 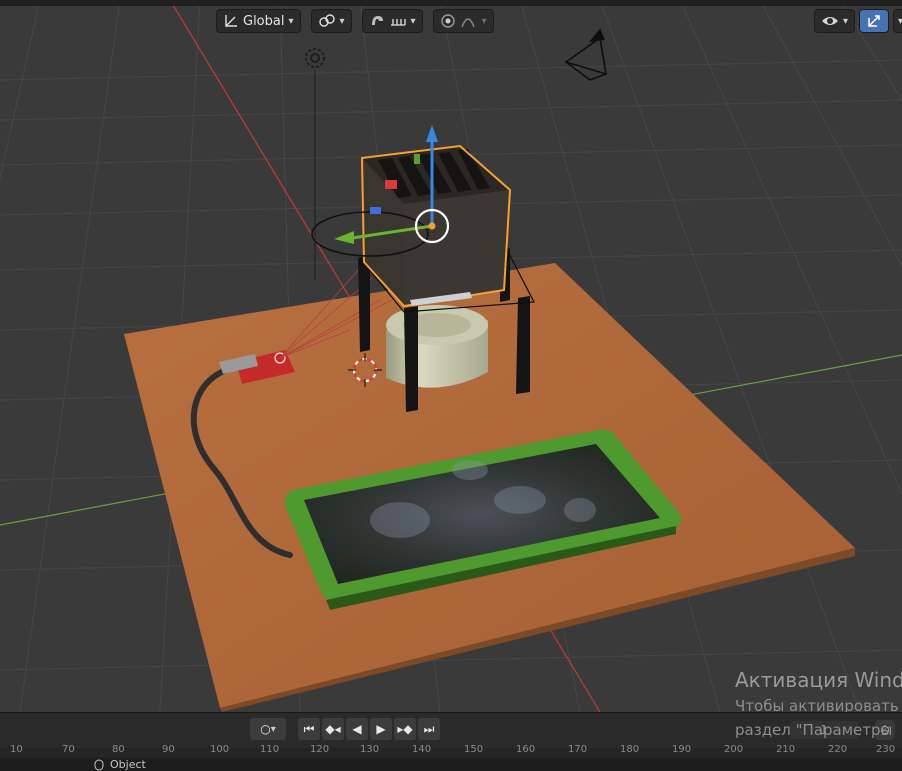 I want to click on gizmo-dropdown: ▾, so click(x=897, y=21).